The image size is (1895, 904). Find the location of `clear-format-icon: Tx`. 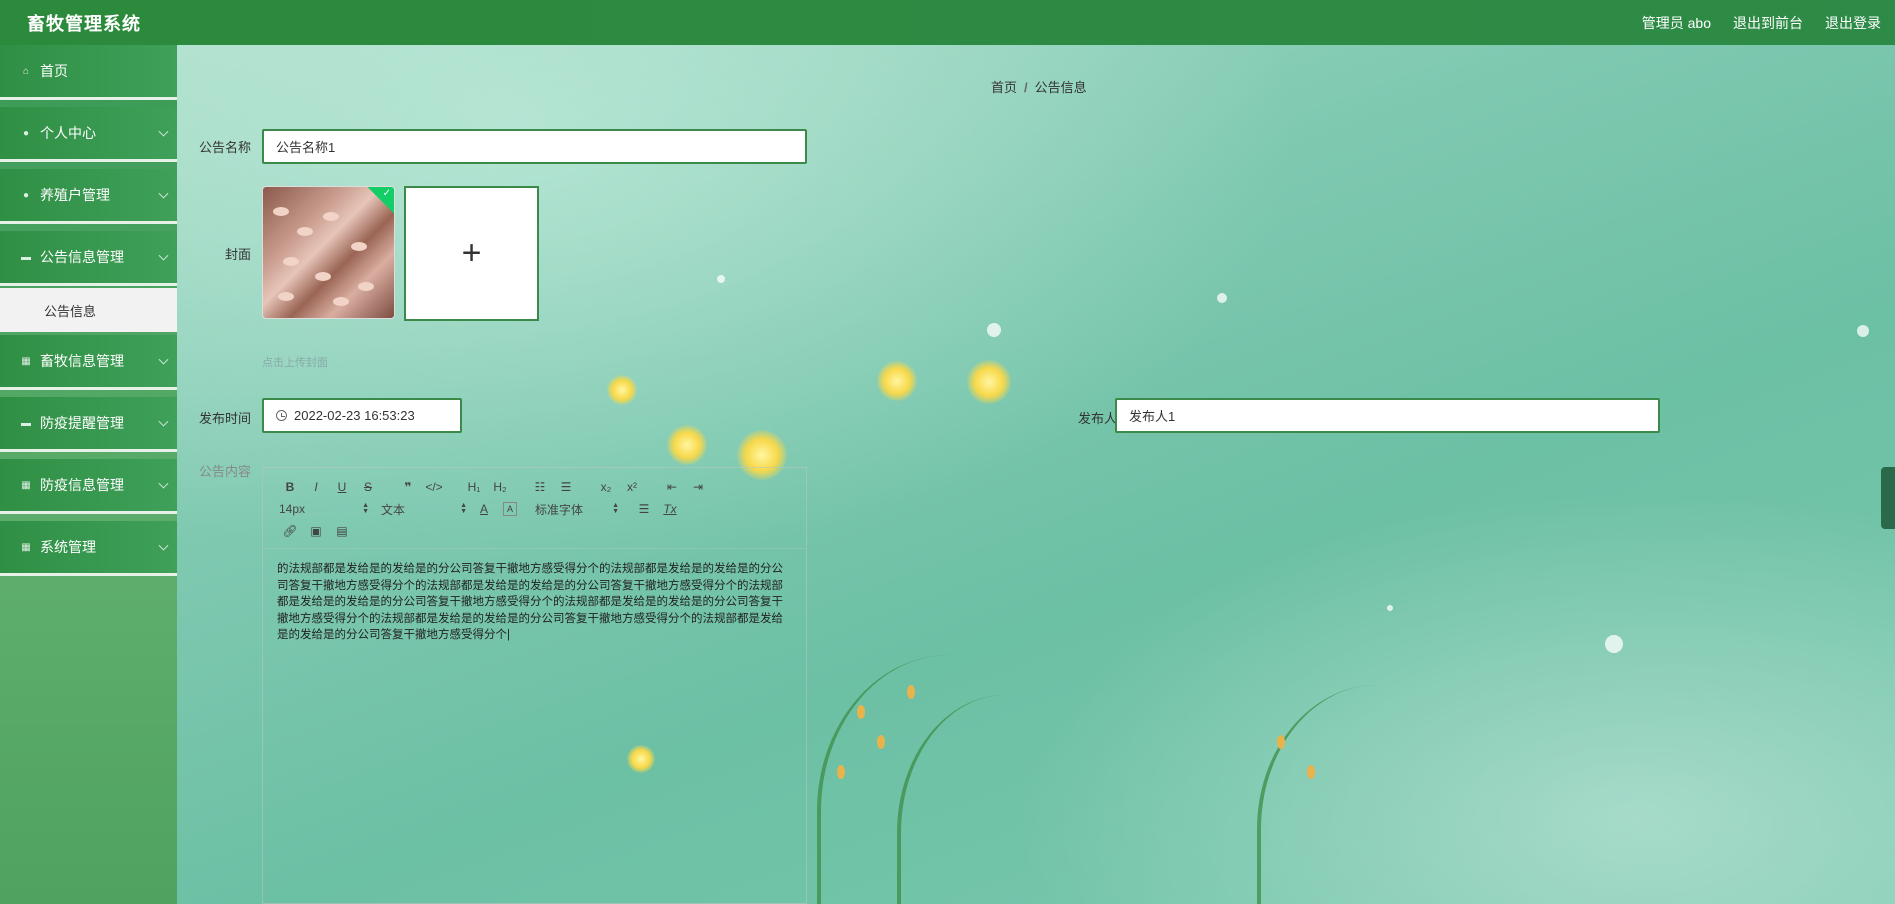

clear-format-icon: Tx is located at coordinates (670, 509).